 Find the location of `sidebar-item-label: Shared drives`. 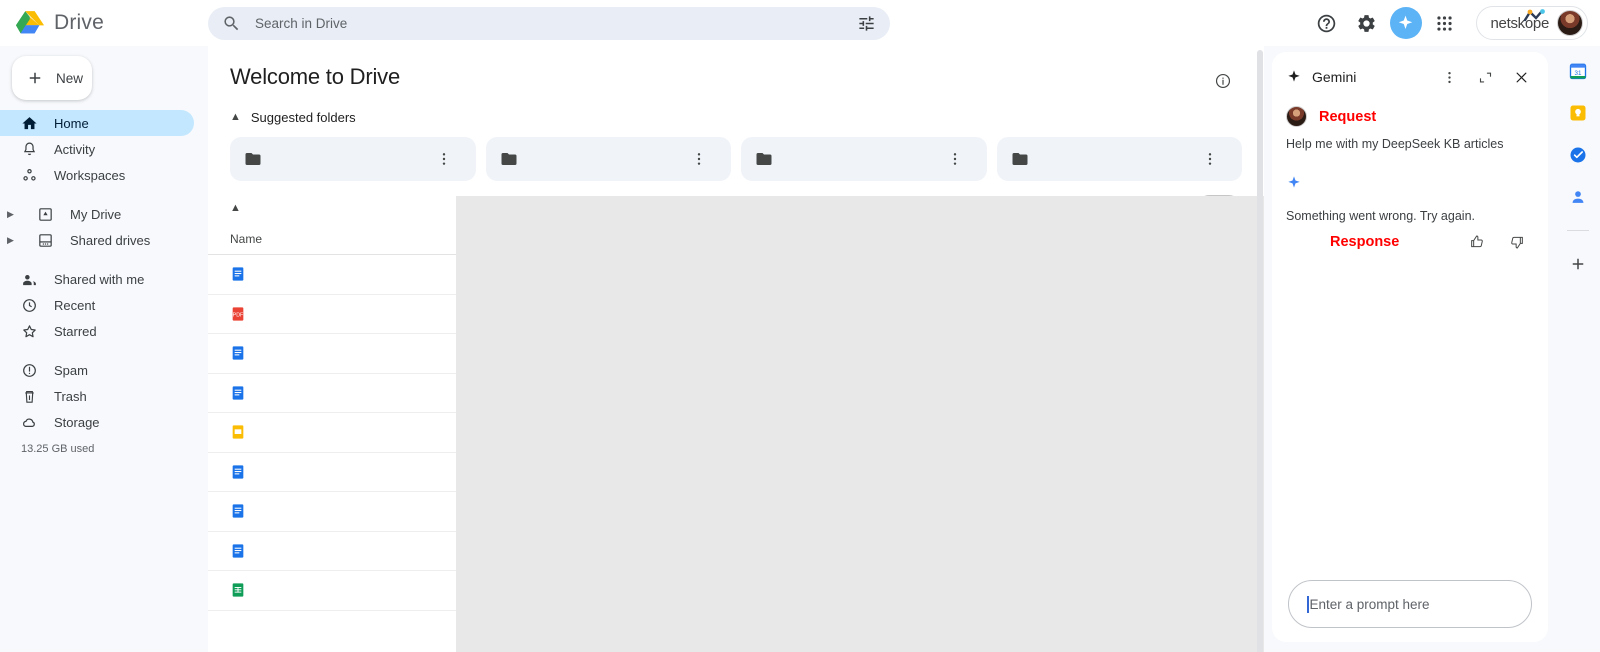

sidebar-item-label: Shared drives is located at coordinates (110, 240).